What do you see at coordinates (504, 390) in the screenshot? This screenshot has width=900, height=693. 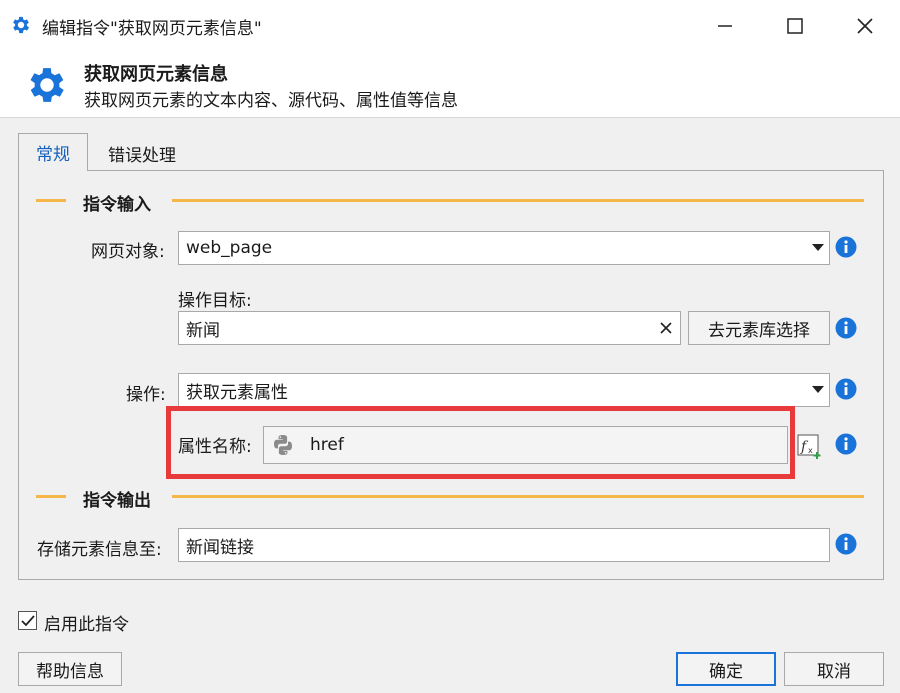 I see `operation-select: 获取元素属性` at bounding box center [504, 390].